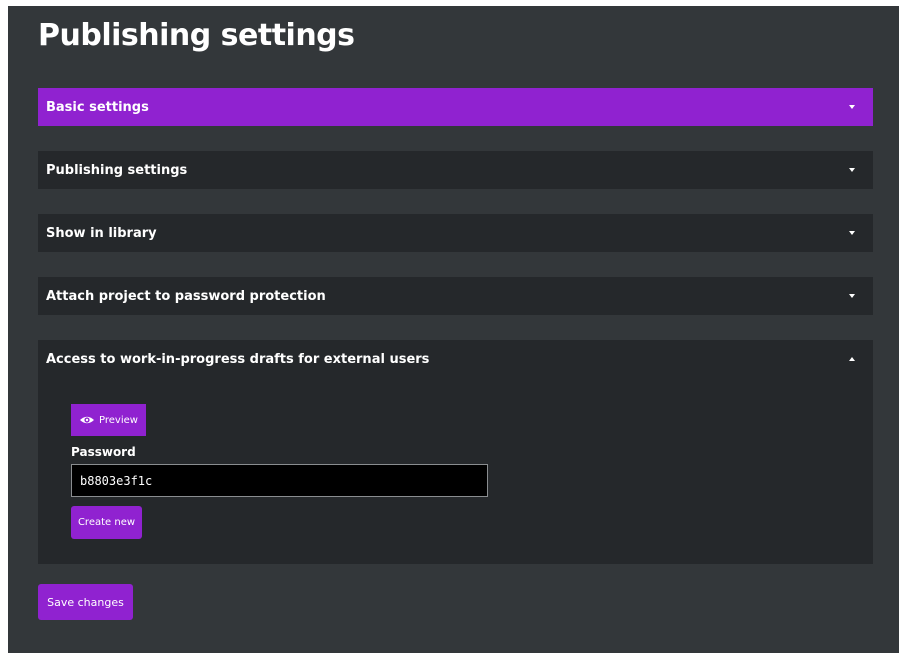  I want to click on panel-header-publishing-settings: Publishing settings, so click(455, 170).